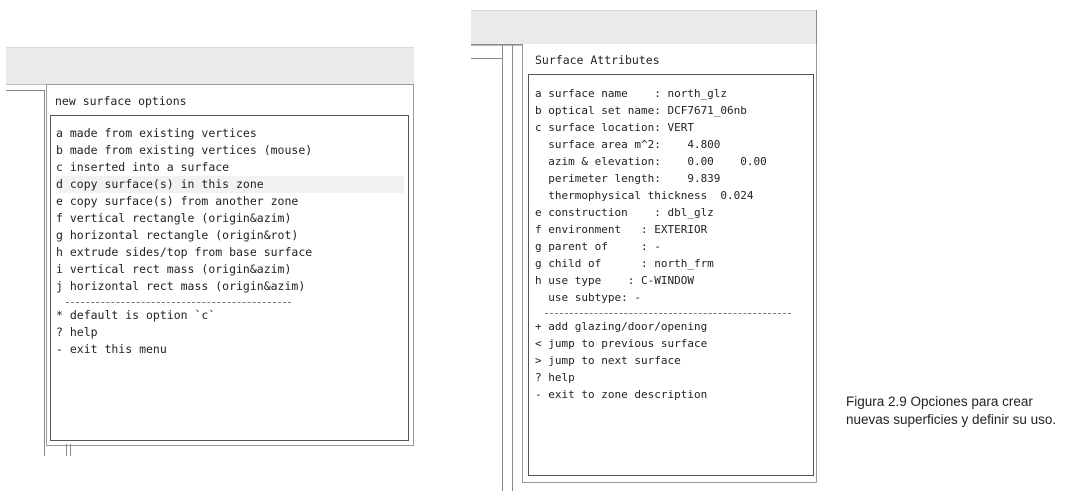 The image size is (1071, 491). I want to click on menu-default-note: * default is option `c`, so click(136, 315).